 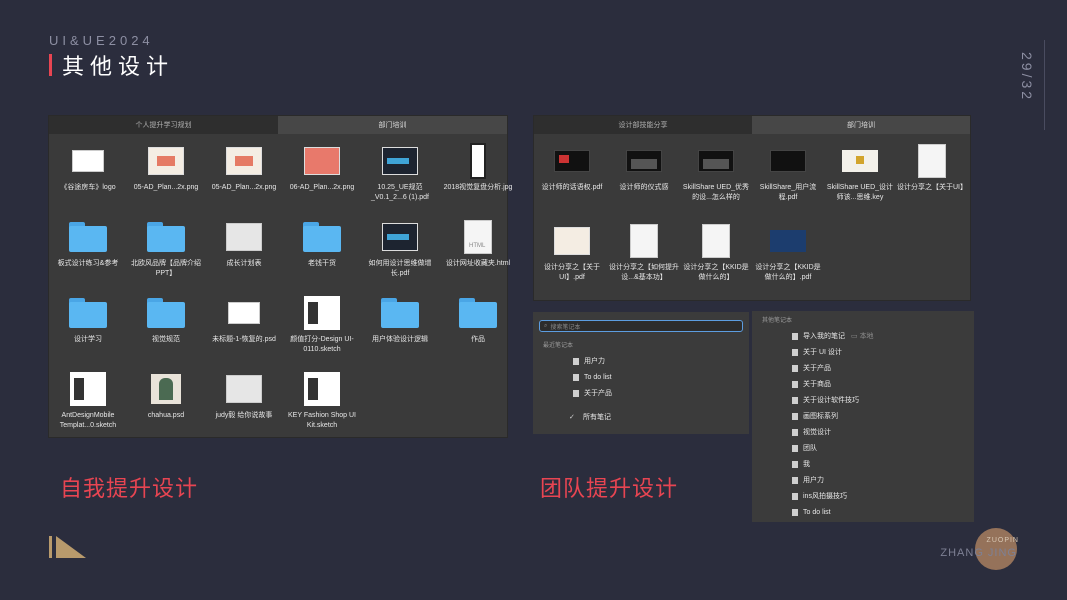 What do you see at coordinates (478, 263) in the screenshot?
I see `file-name: 设计网址收藏夹.html` at bounding box center [478, 263].